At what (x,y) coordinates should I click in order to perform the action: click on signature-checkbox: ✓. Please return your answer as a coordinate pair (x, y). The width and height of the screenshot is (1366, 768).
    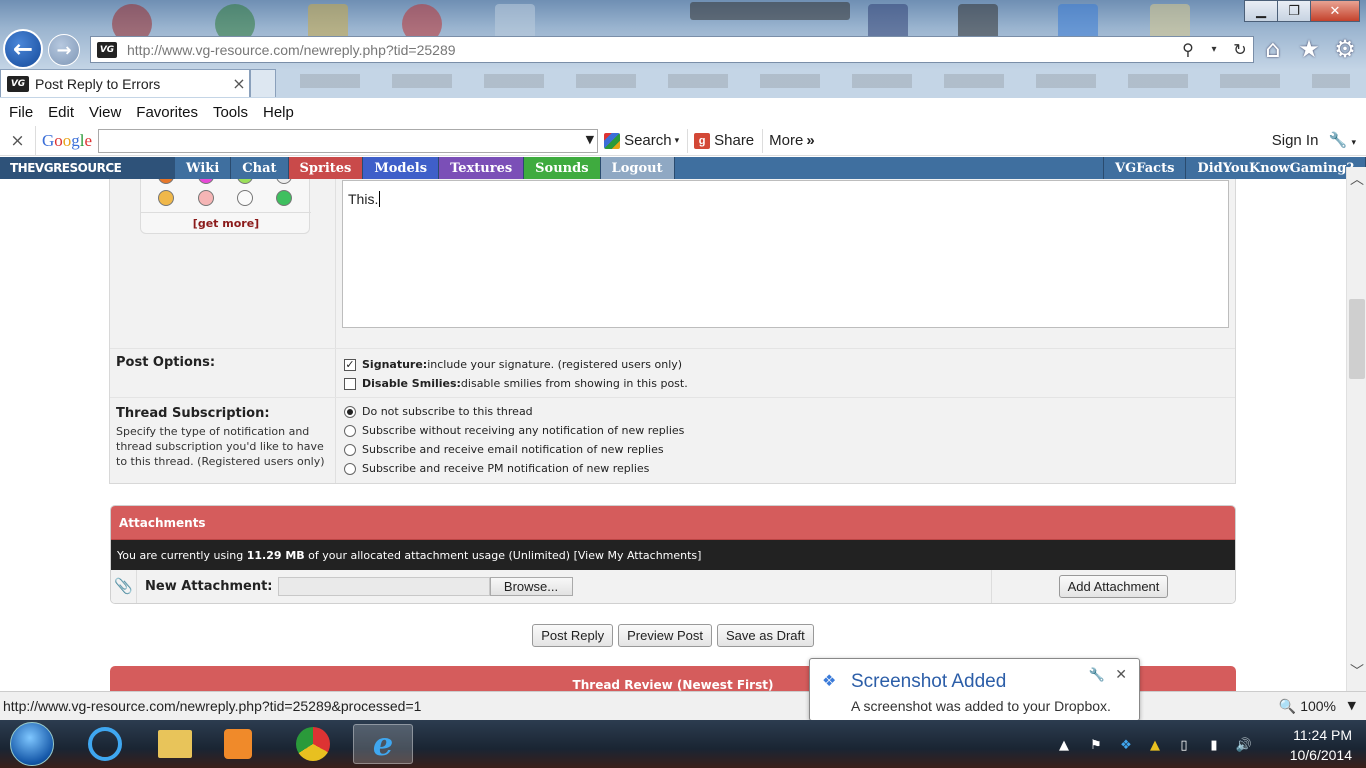
    Looking at the image, I should click on (350, 364).